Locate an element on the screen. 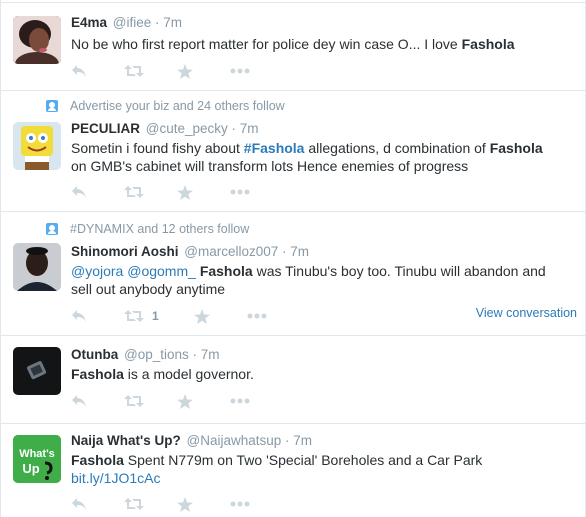  username: @marcelloz007 is located at coordinates (231, 251).